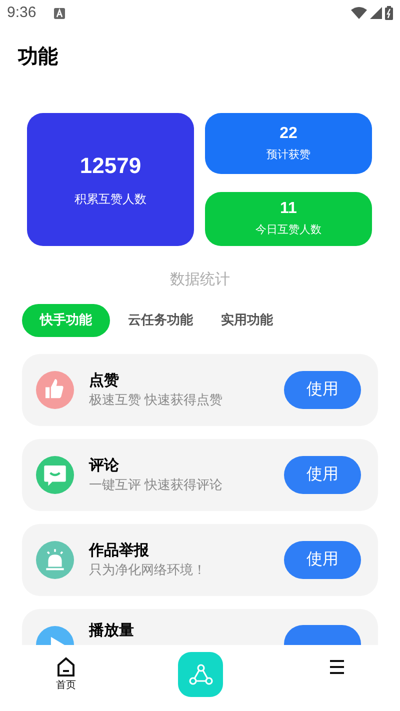 This screenshot has height=711, width=400. I want to click on stat-label: 今日互赞人数, so click(289, 230).